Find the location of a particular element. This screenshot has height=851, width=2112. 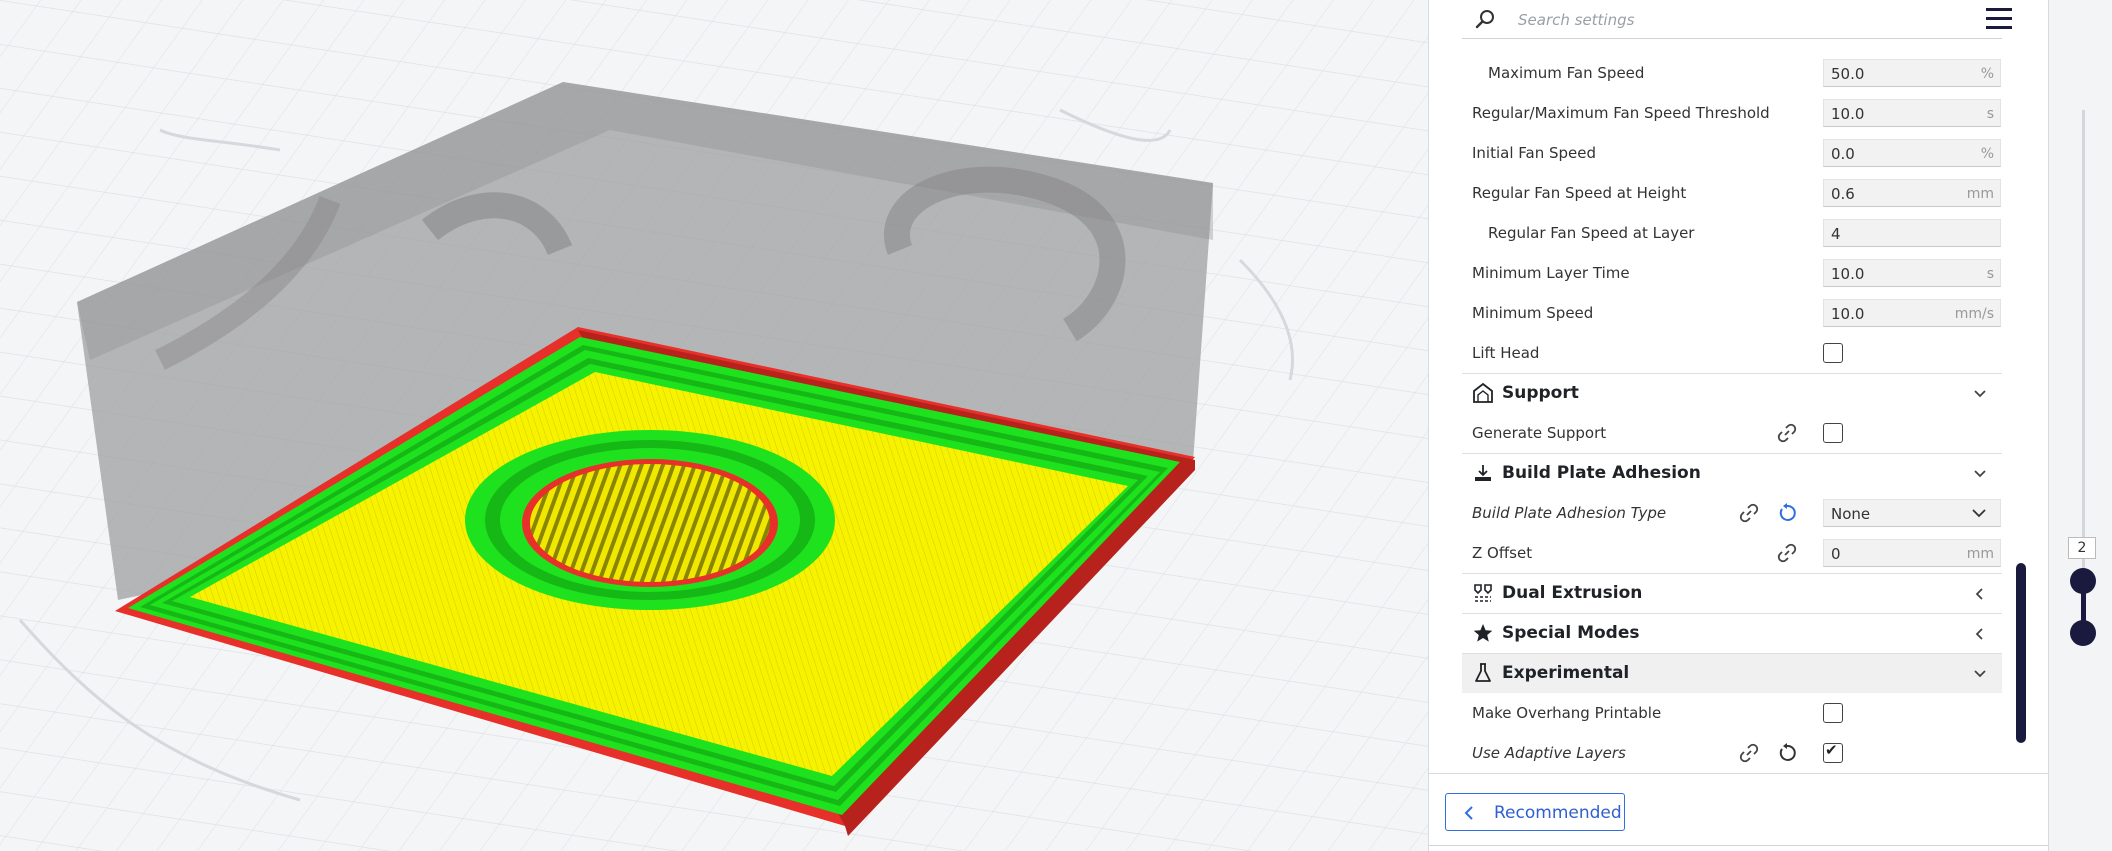

search-icon is located at coordinates (1484, 19).